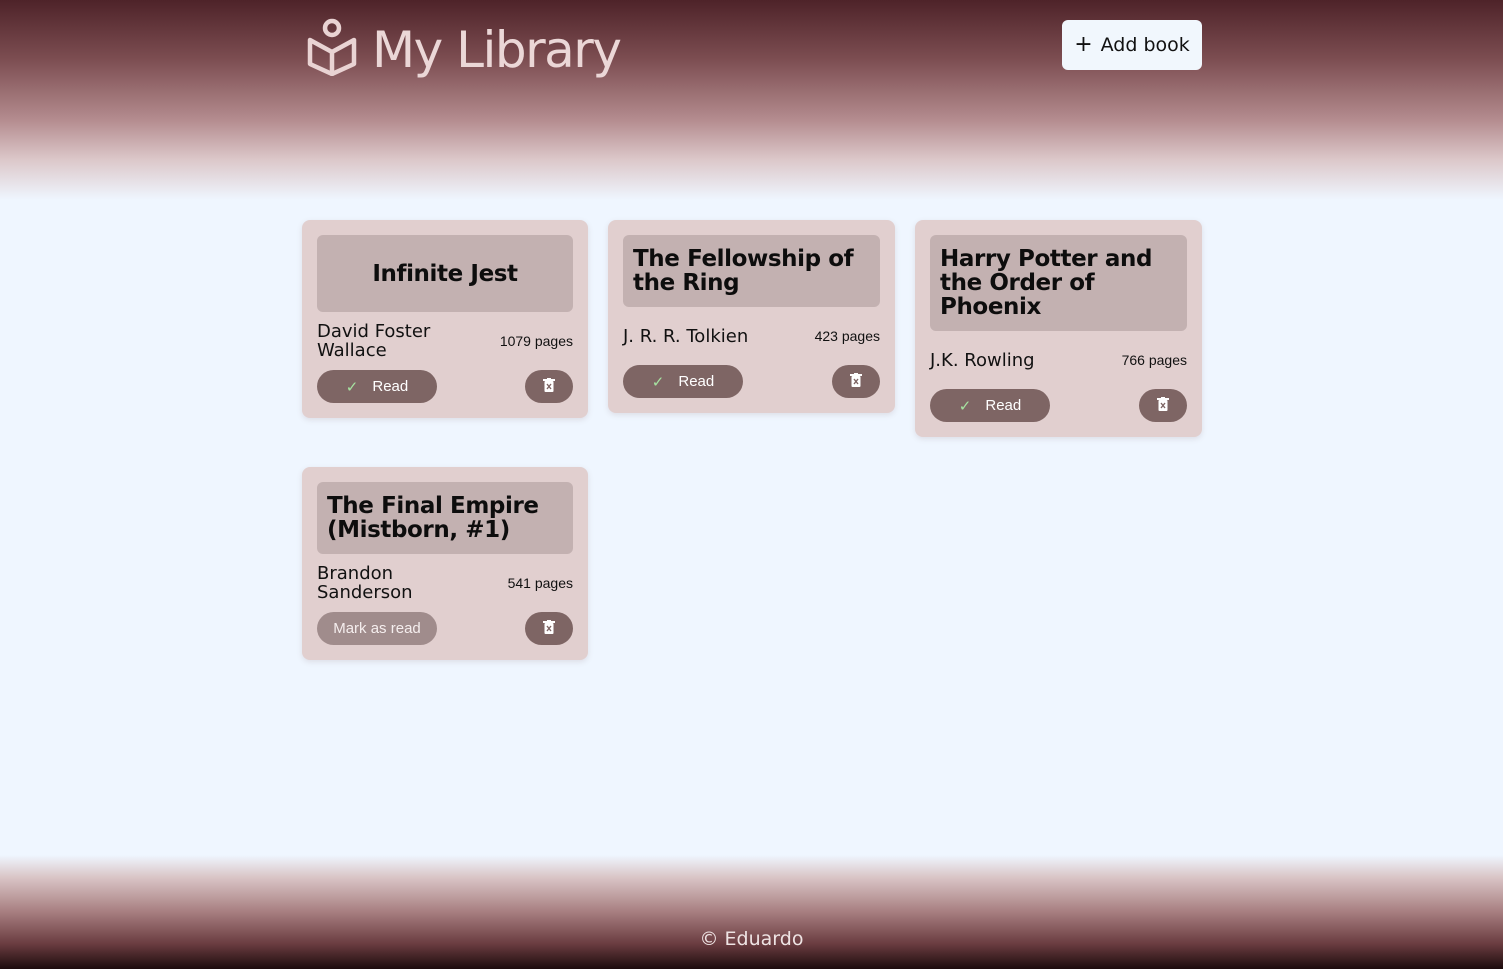 The height and width of the screenshot is (969, 1503). What do you see at coordinates (365, 583) in the screenshot?
I see `book-author: Brandon Sanderson` at bounding box center [365, 583].